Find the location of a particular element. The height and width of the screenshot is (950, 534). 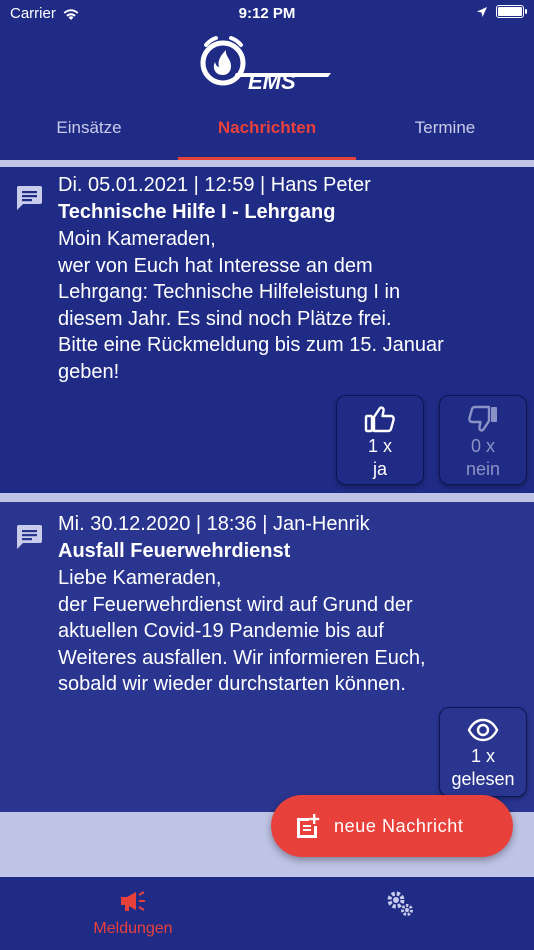

logo-text: EMS is located at coordinates (272, 81).